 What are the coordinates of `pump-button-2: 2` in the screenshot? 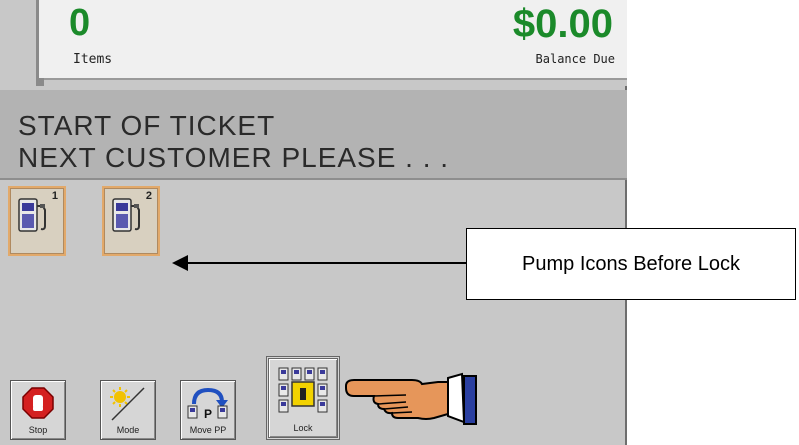 It's located at (131, 221).